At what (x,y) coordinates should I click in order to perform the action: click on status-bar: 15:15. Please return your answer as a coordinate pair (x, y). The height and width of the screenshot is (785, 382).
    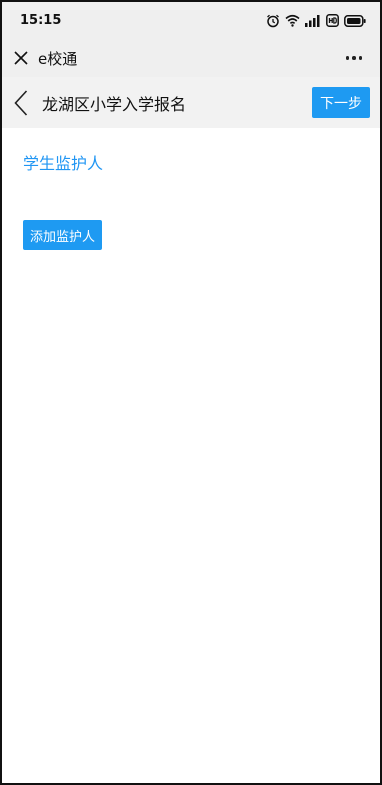
    Looking at the image, I should click on (191, 20).